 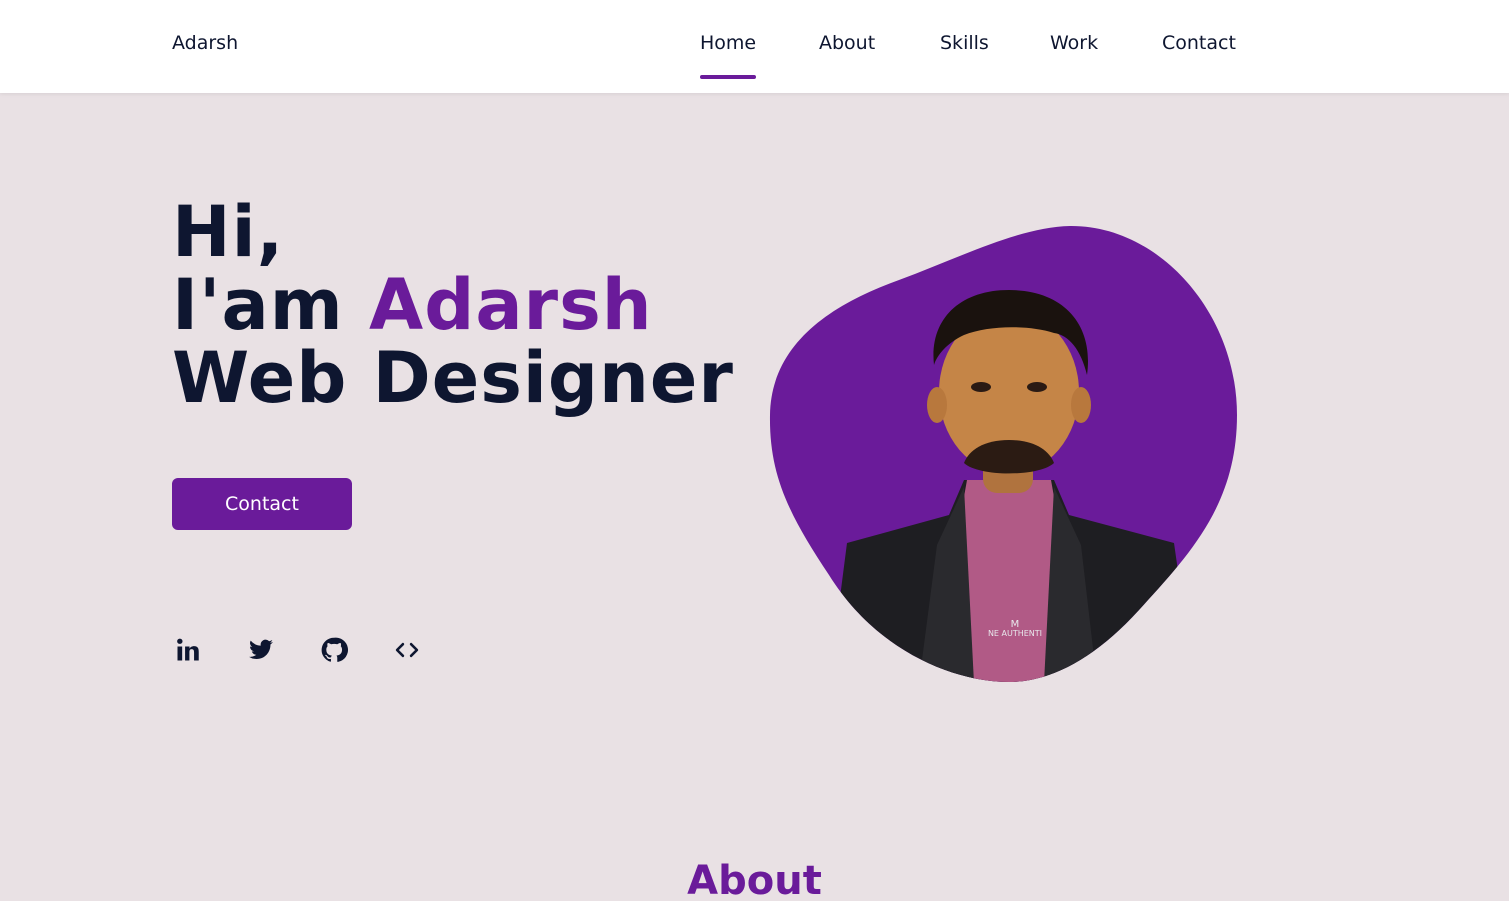 I want to click on hero-intro-prefix: I'am, so click(x=271, y=305).